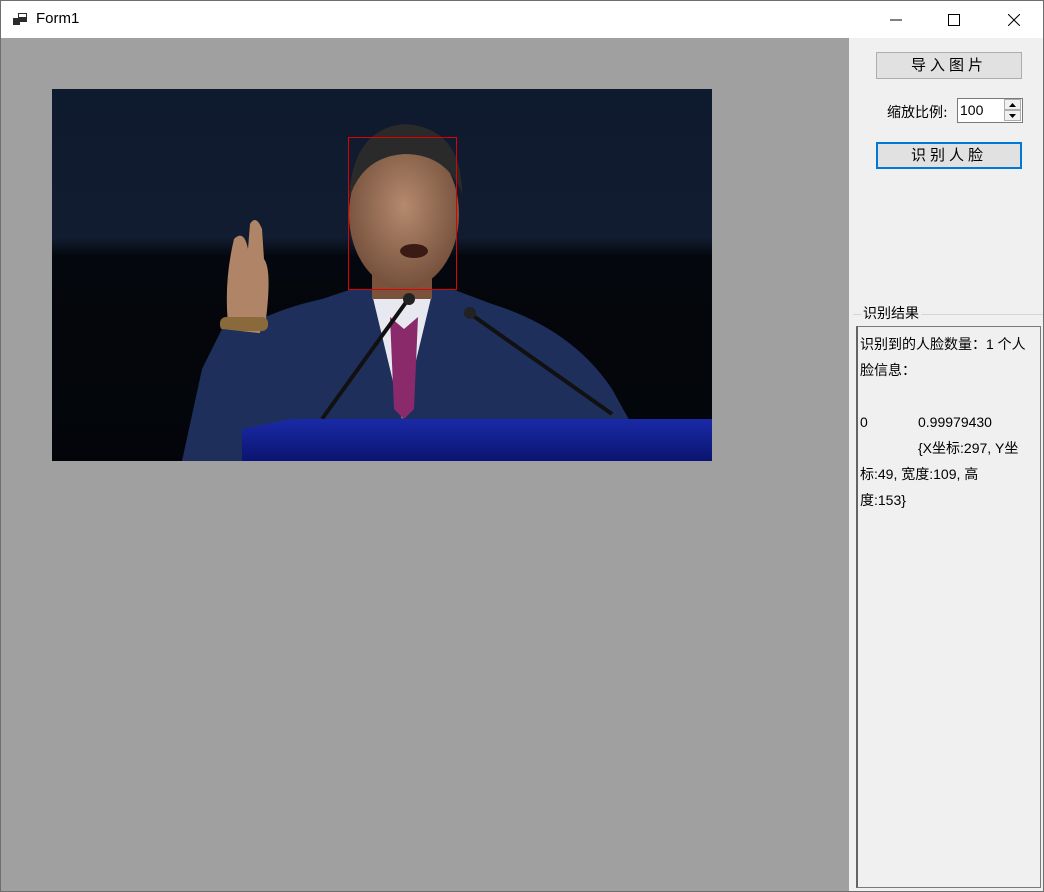 The height and width of the screenshot is (892, 1044). What do you see at coordinates (888, 370) in the screenshot?
I see `result-line: 脸信息：` at bounding box center [888, 370].